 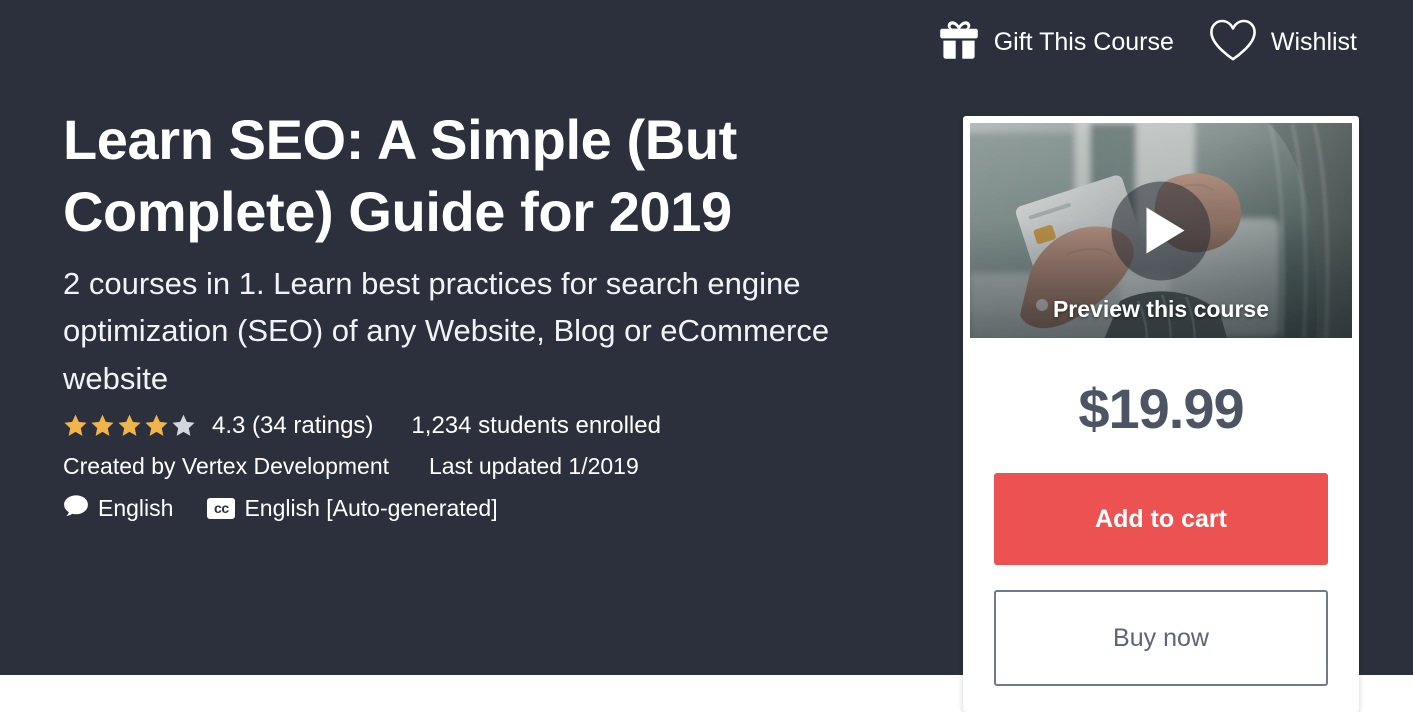 I want to click on gift-icon, so click(x=959, y=42).